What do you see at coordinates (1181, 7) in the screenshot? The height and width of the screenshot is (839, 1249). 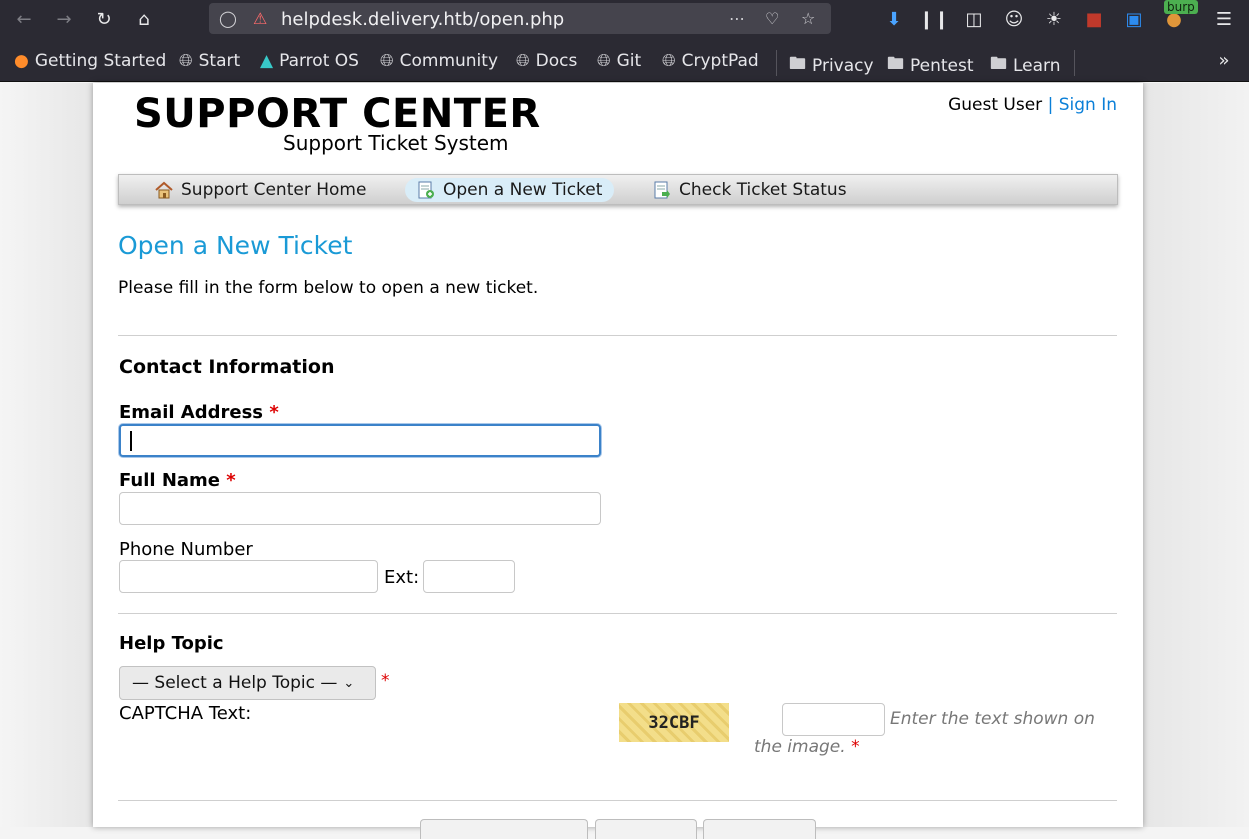 I see `burp-badge: burp` at bounding box center [1181, 7].